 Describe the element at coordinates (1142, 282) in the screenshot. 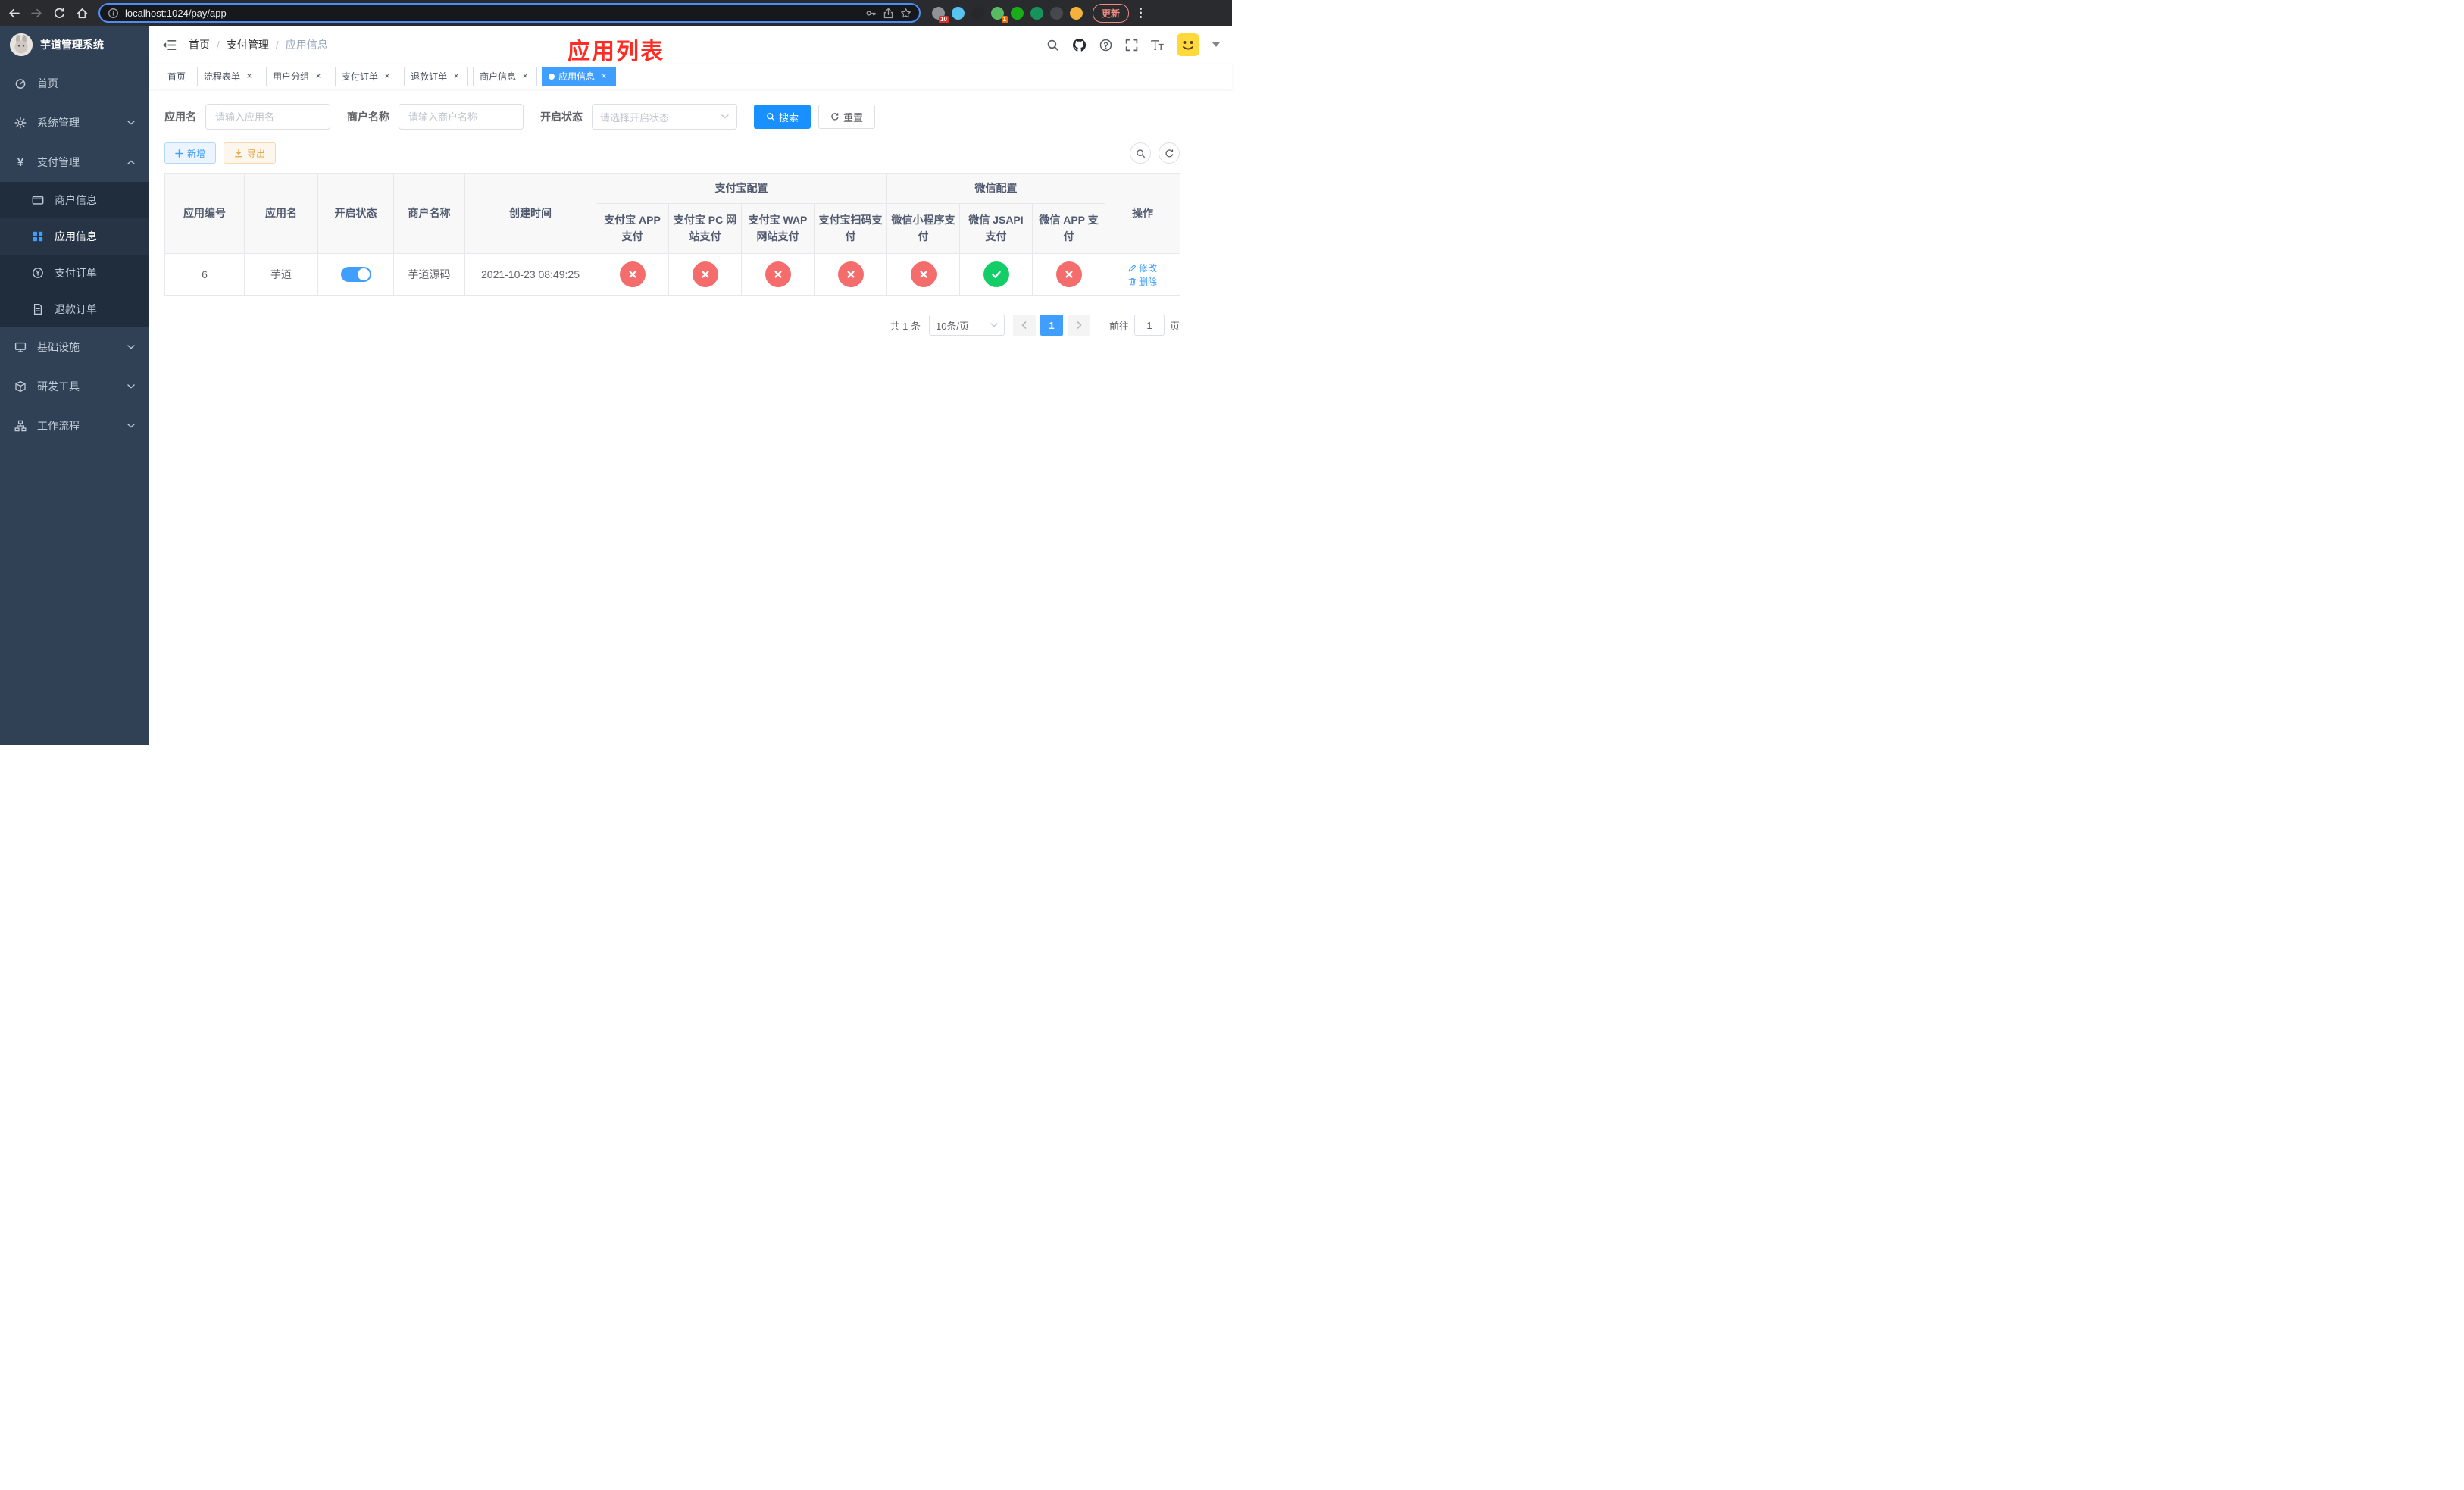

I see `delete-link: 删除` at that location.